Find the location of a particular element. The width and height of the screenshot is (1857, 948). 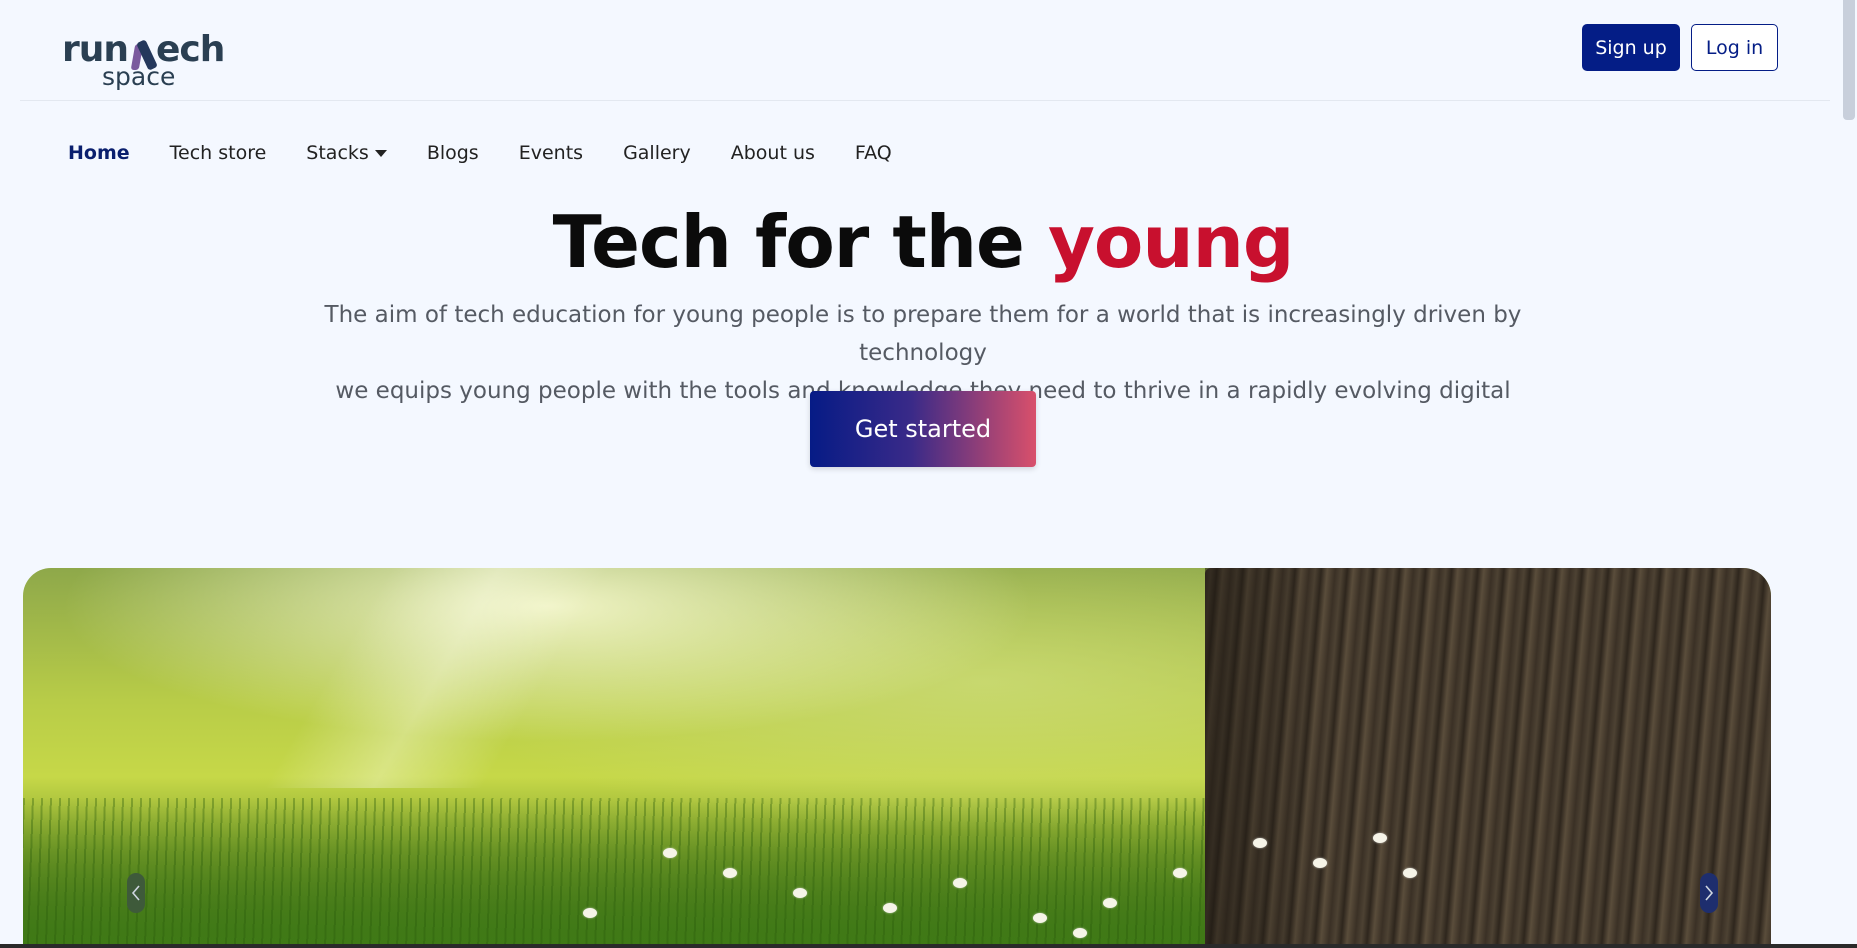

logo-text-space: space is located at coordinates (139, 76).